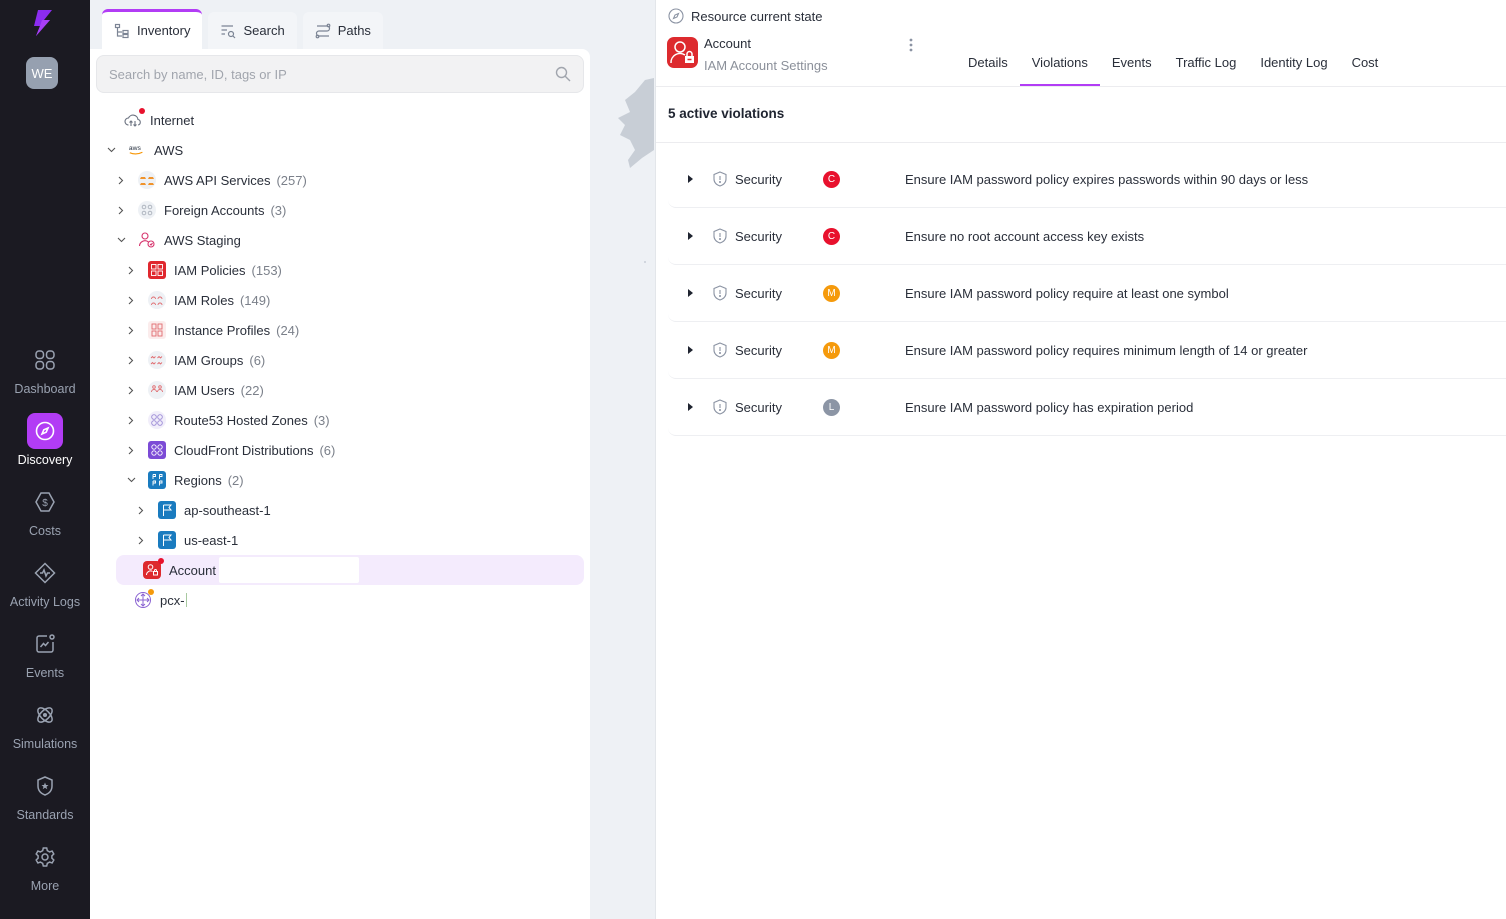 Image resolution: width=1506 pixels, height=919 pixels. Describe the element at coordinates (745, 16) in the screenshot. I see `resource-state-header: Resource current state` at that location.